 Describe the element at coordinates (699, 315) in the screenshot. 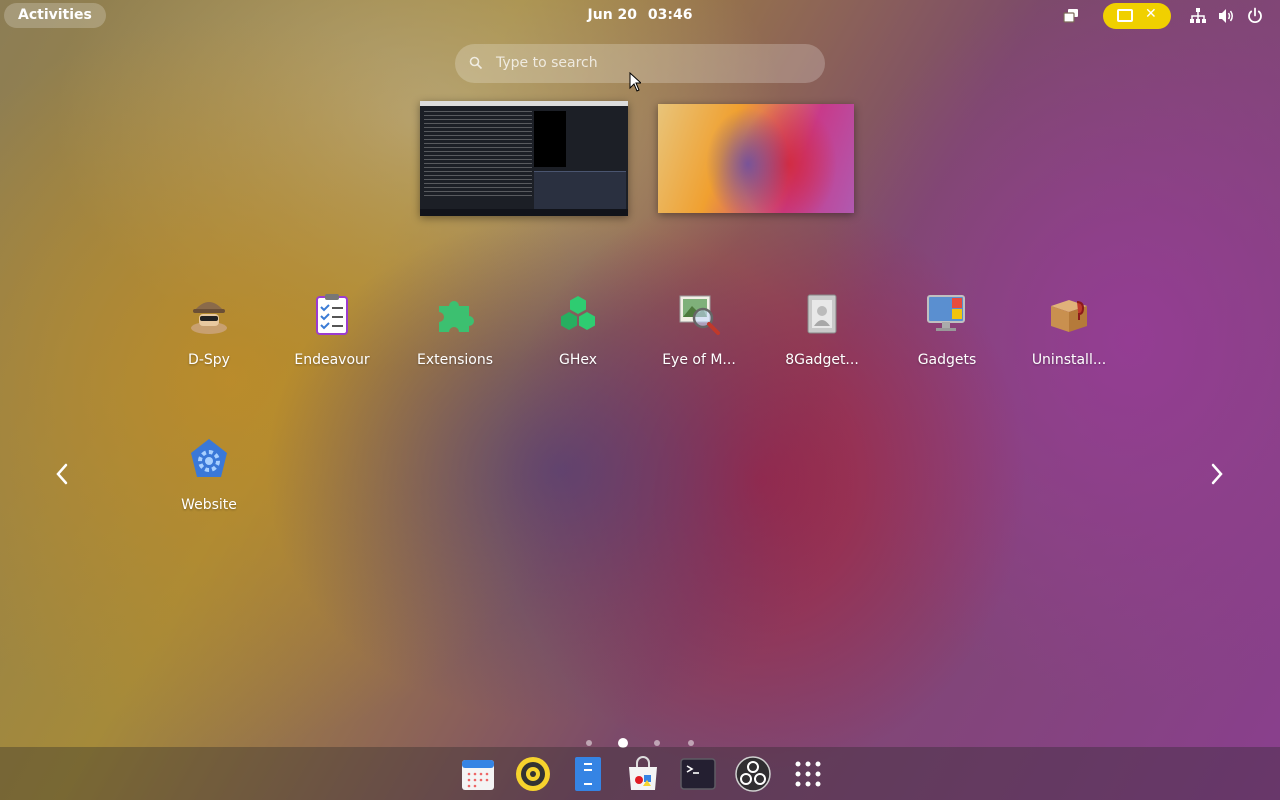

I see `image-viewer-icon` at that location.